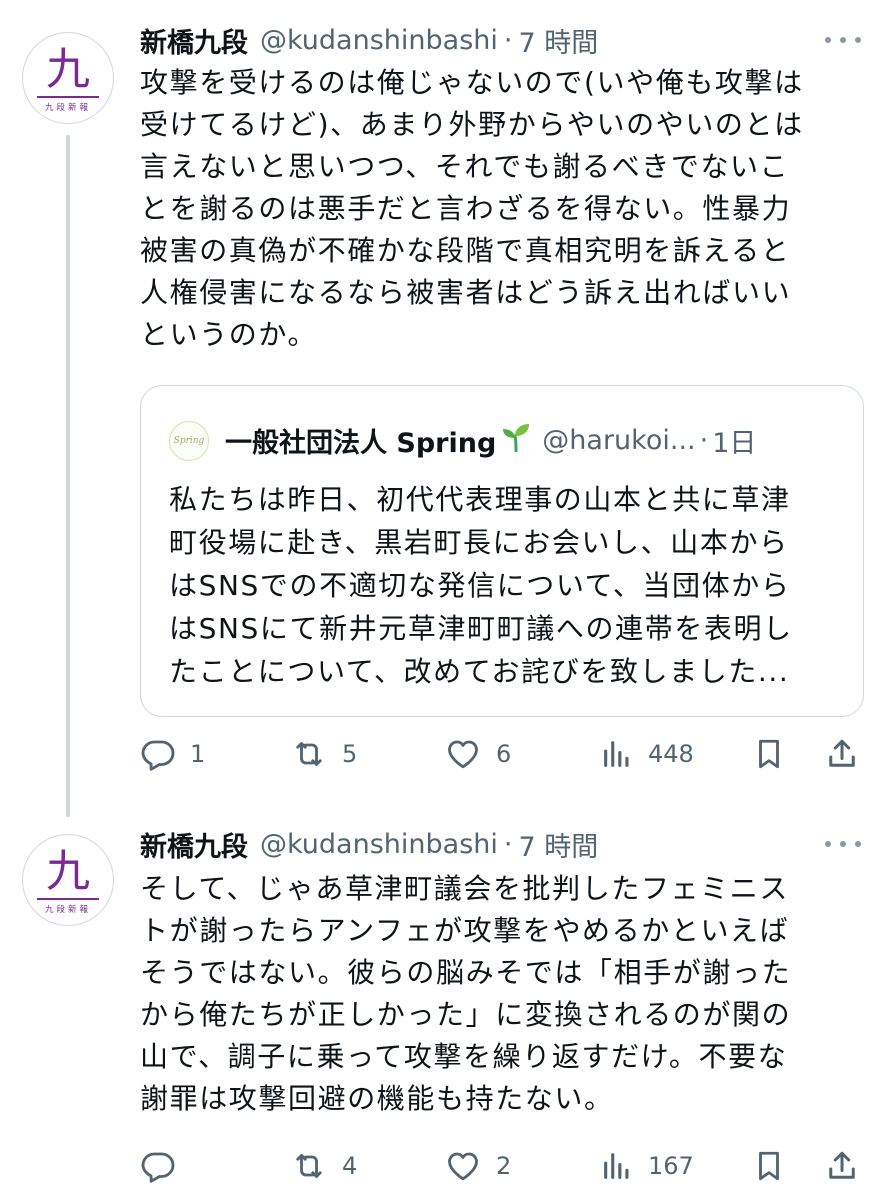 This screenshot has width=885, height=1200. I want to click on quote-header: 一般社団法人 Spring @harukoi... · 1日, so click(490, 440).